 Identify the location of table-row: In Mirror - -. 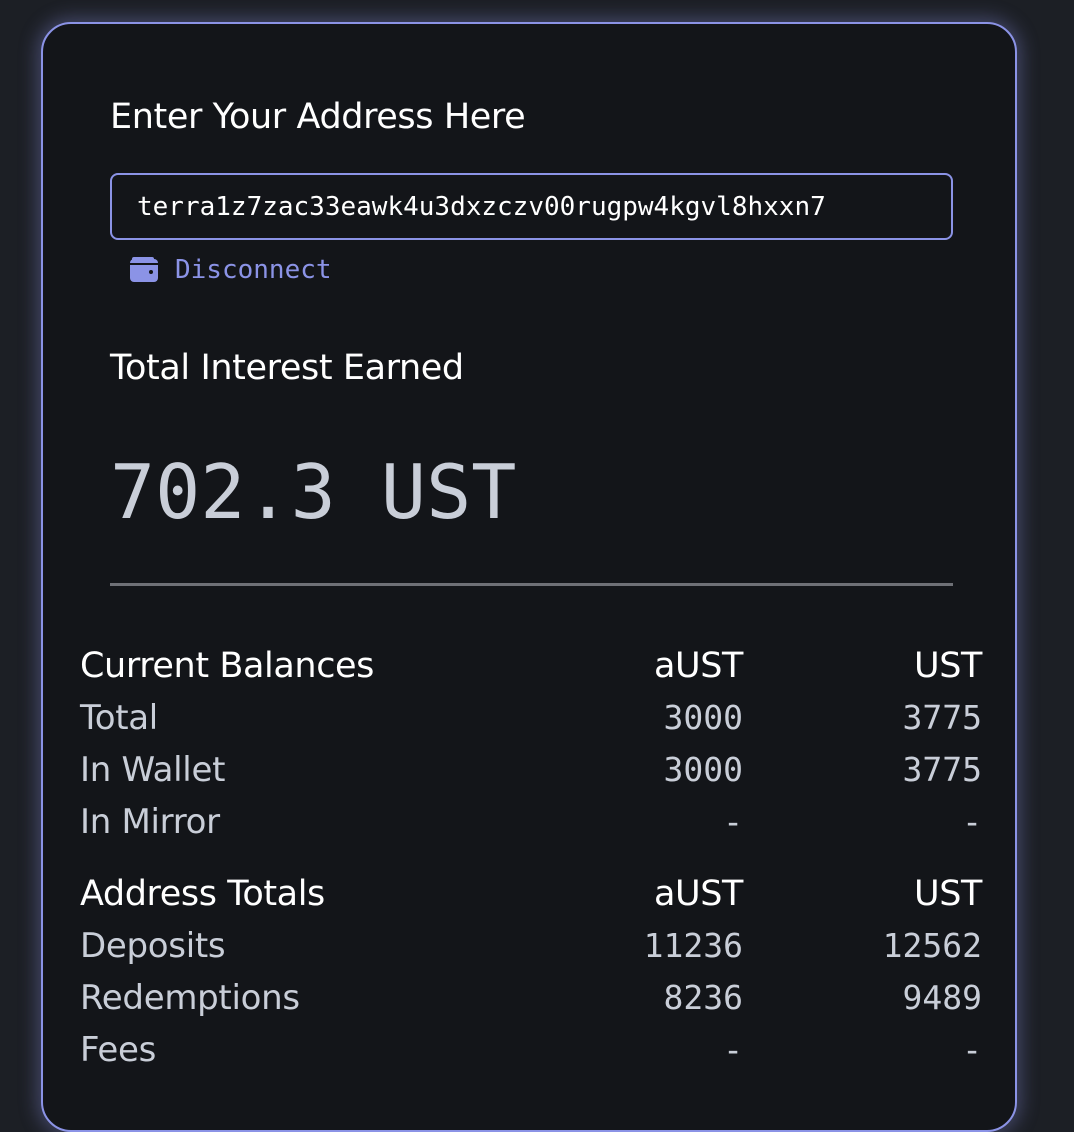
(531, 822).